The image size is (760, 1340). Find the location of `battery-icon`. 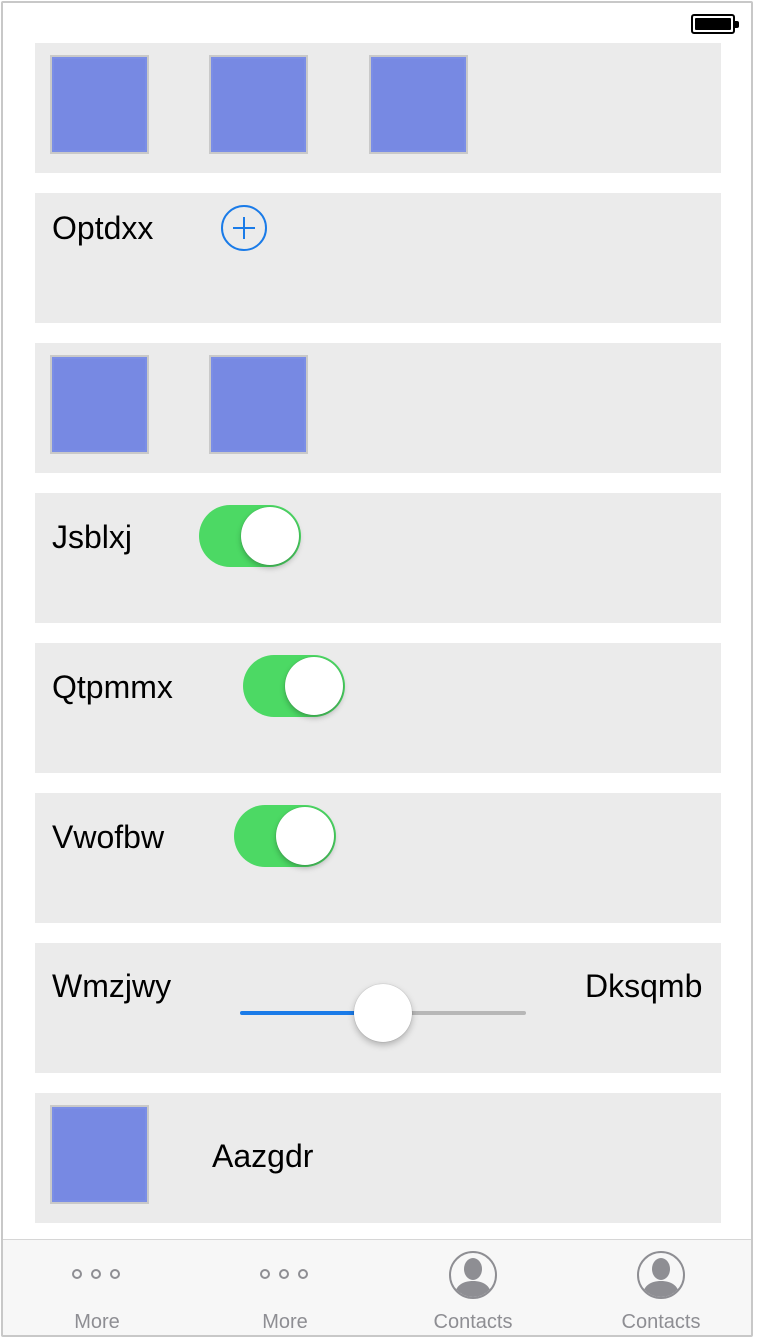

battery-icon is located at coordinates (715, 24).